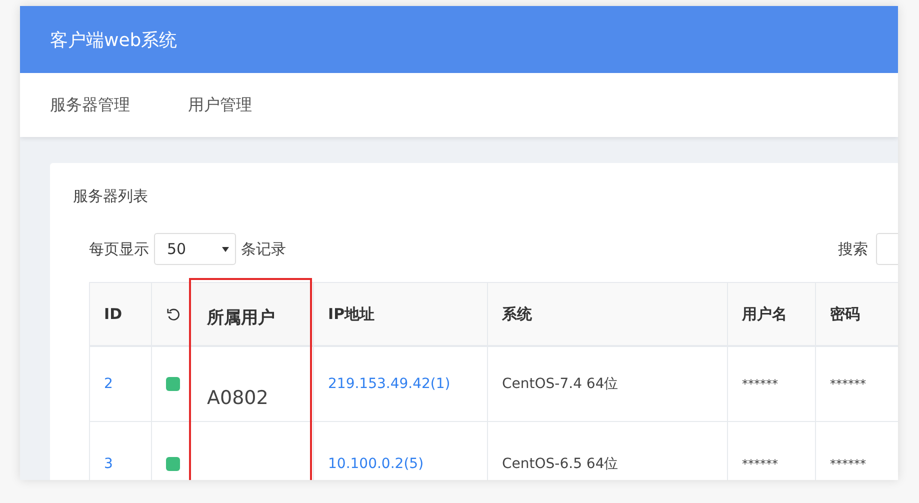 The width and height of the screenshot is (919, 503). What do you see at coordinates (108, 464) in the screenshot?
I see `id-link: 3` at bounding box center [108, 464].